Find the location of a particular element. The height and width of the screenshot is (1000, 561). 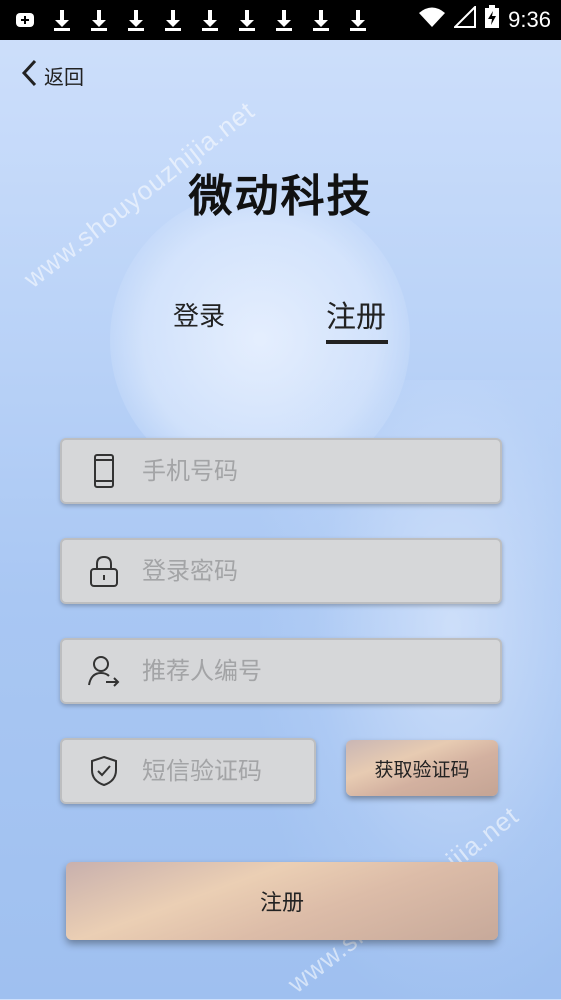

status-bar: 9:36 is located at coordinates (280, 20).